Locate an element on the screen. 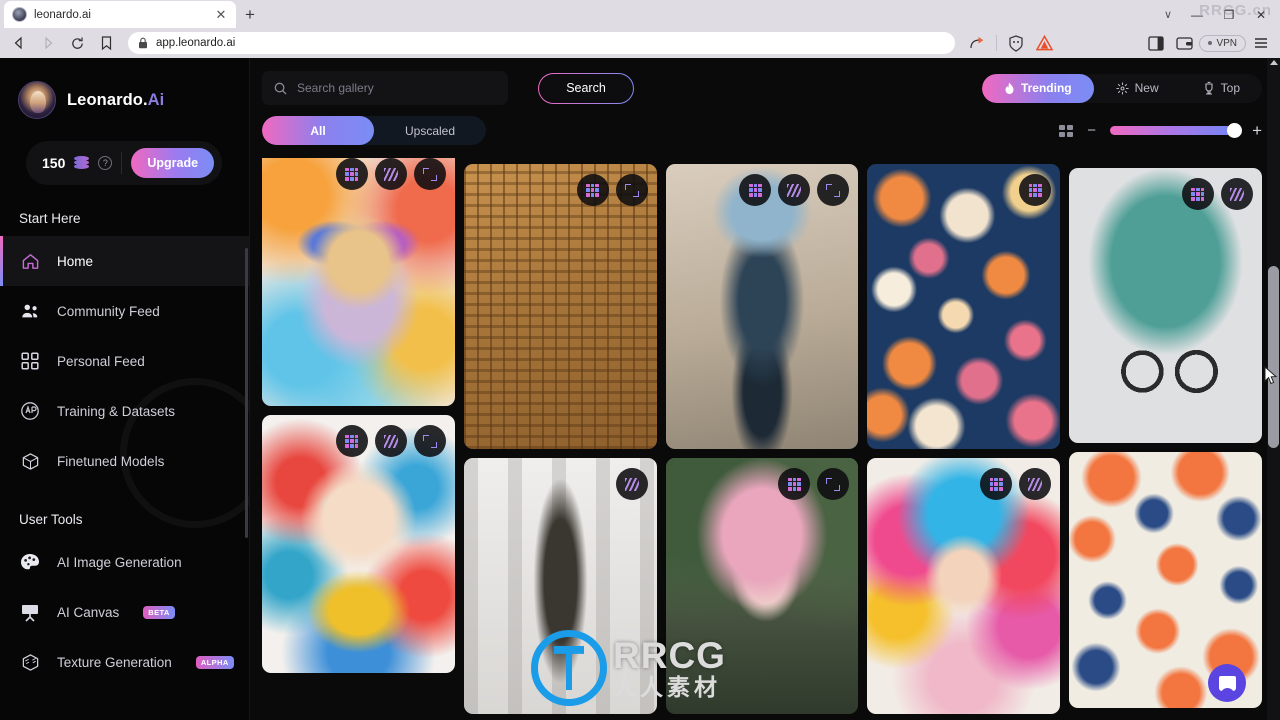 This screenshot has width=1280, height=720. sidebar-panel-icon is located at coordinates (1156, 43).